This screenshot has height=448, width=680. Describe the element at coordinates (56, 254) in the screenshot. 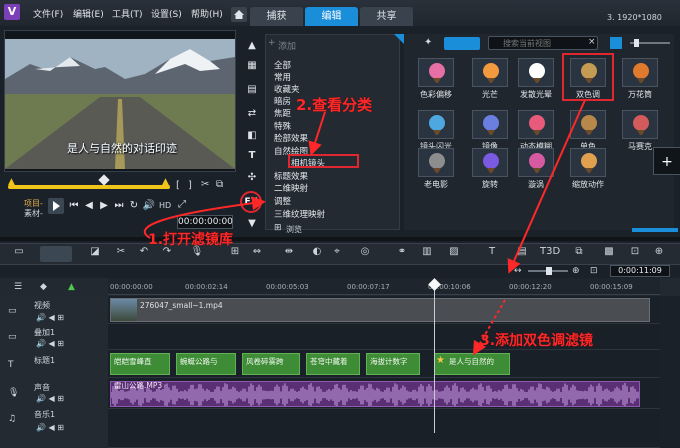

I see `timeline-view-button` at that location.